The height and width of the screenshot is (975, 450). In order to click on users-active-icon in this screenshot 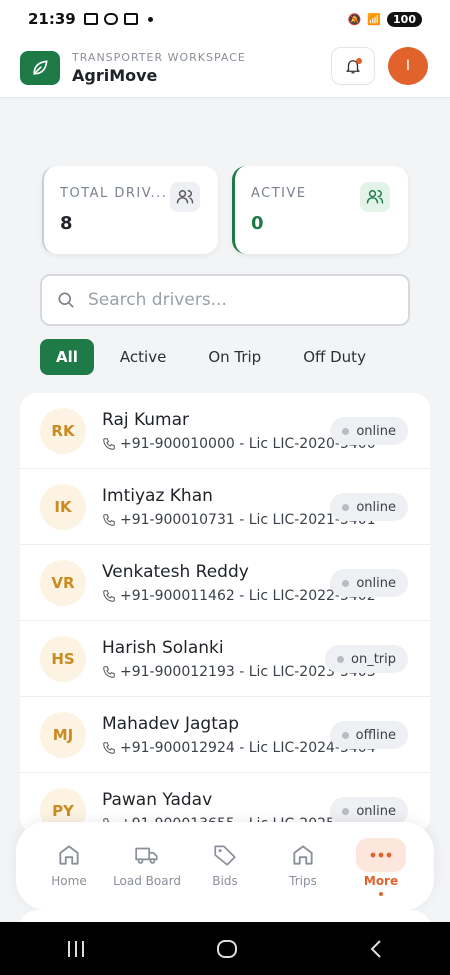, I will do `click(375, 197)`.